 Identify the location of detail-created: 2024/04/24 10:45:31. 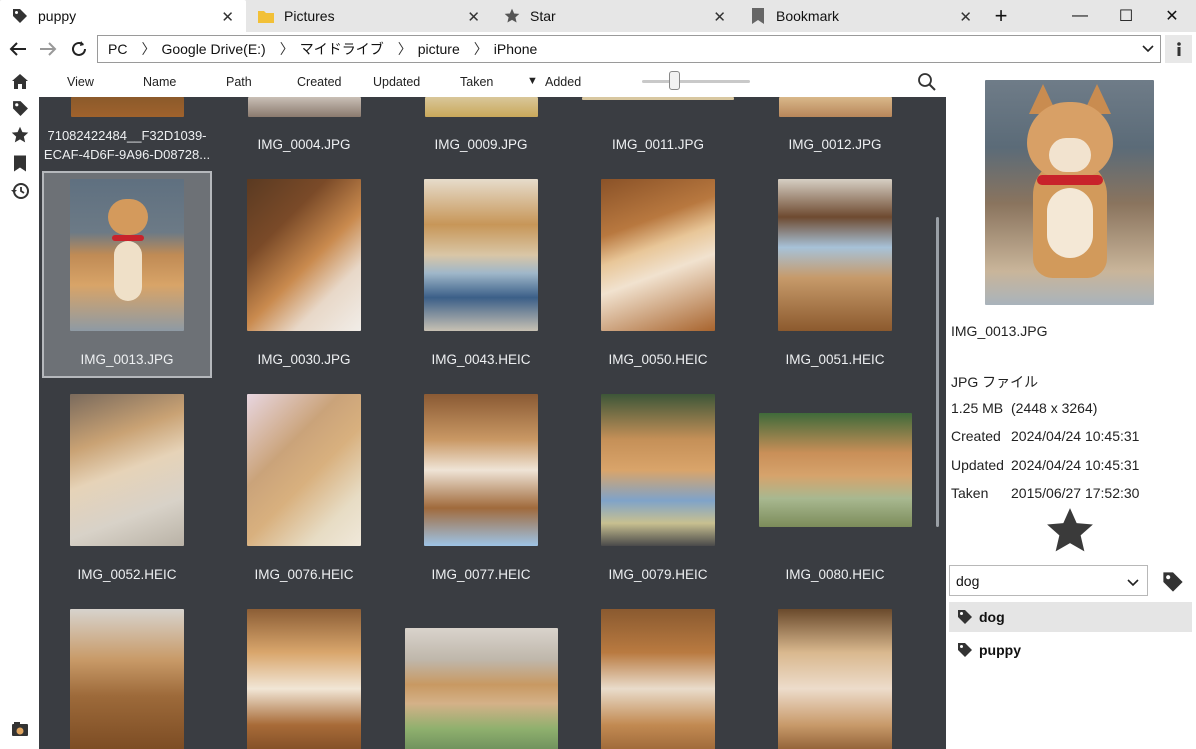
(1075, 436).